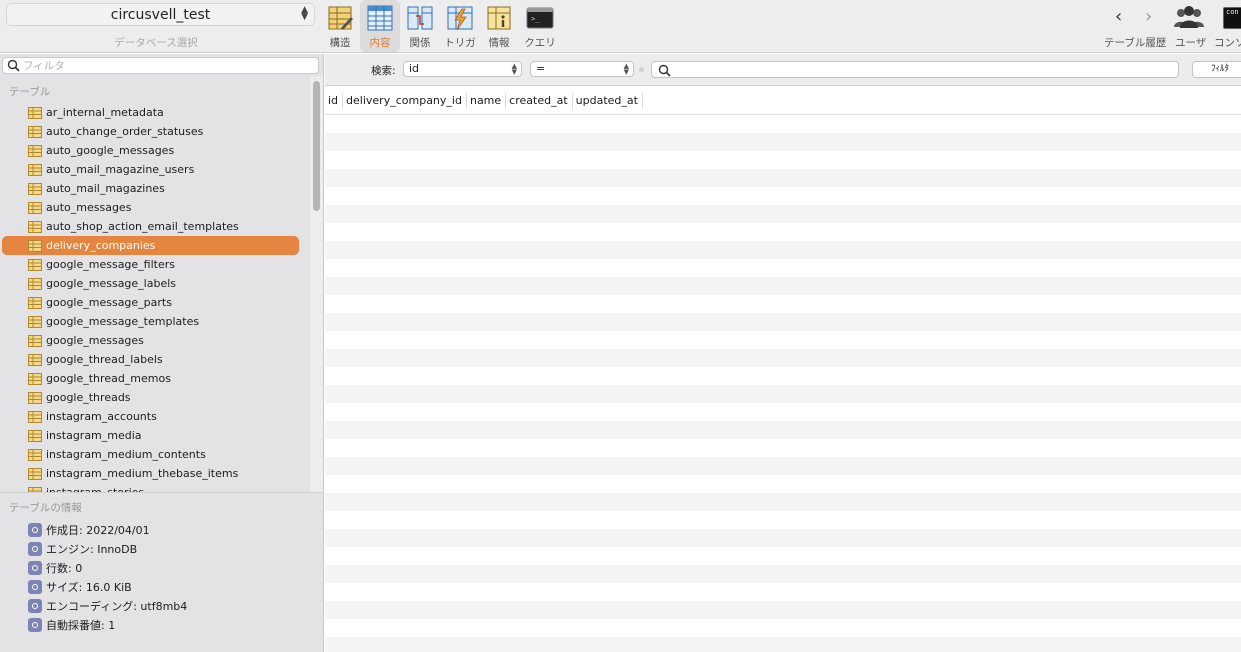 The width and height of the screenshot is (1241, 652). Describe the element at coordinates (105, 188) in the screenshot. I see `table-name: auto_mail_magazines` at that location.